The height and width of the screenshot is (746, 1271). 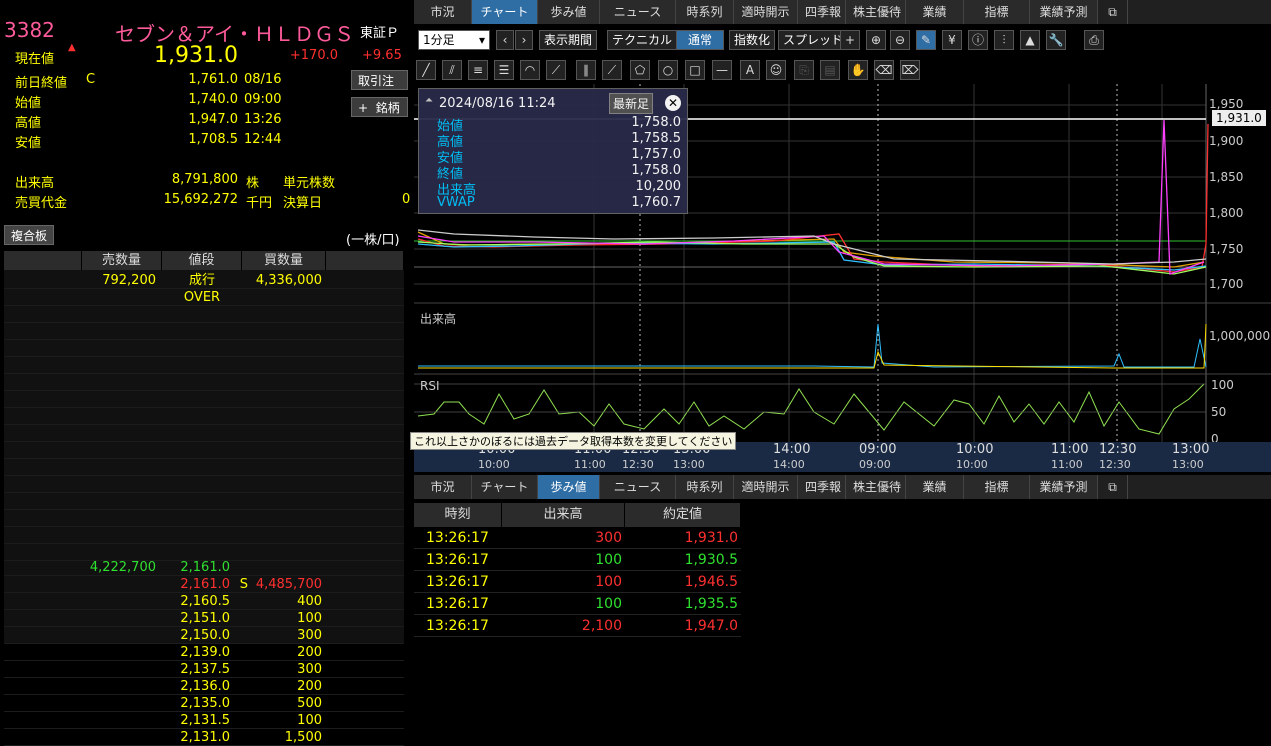 What do you see at coordinates (577, 582) in the screenshot?
I see `tick-row: 13:26:17 100 1,946.5` at bounding box center [577, 582].